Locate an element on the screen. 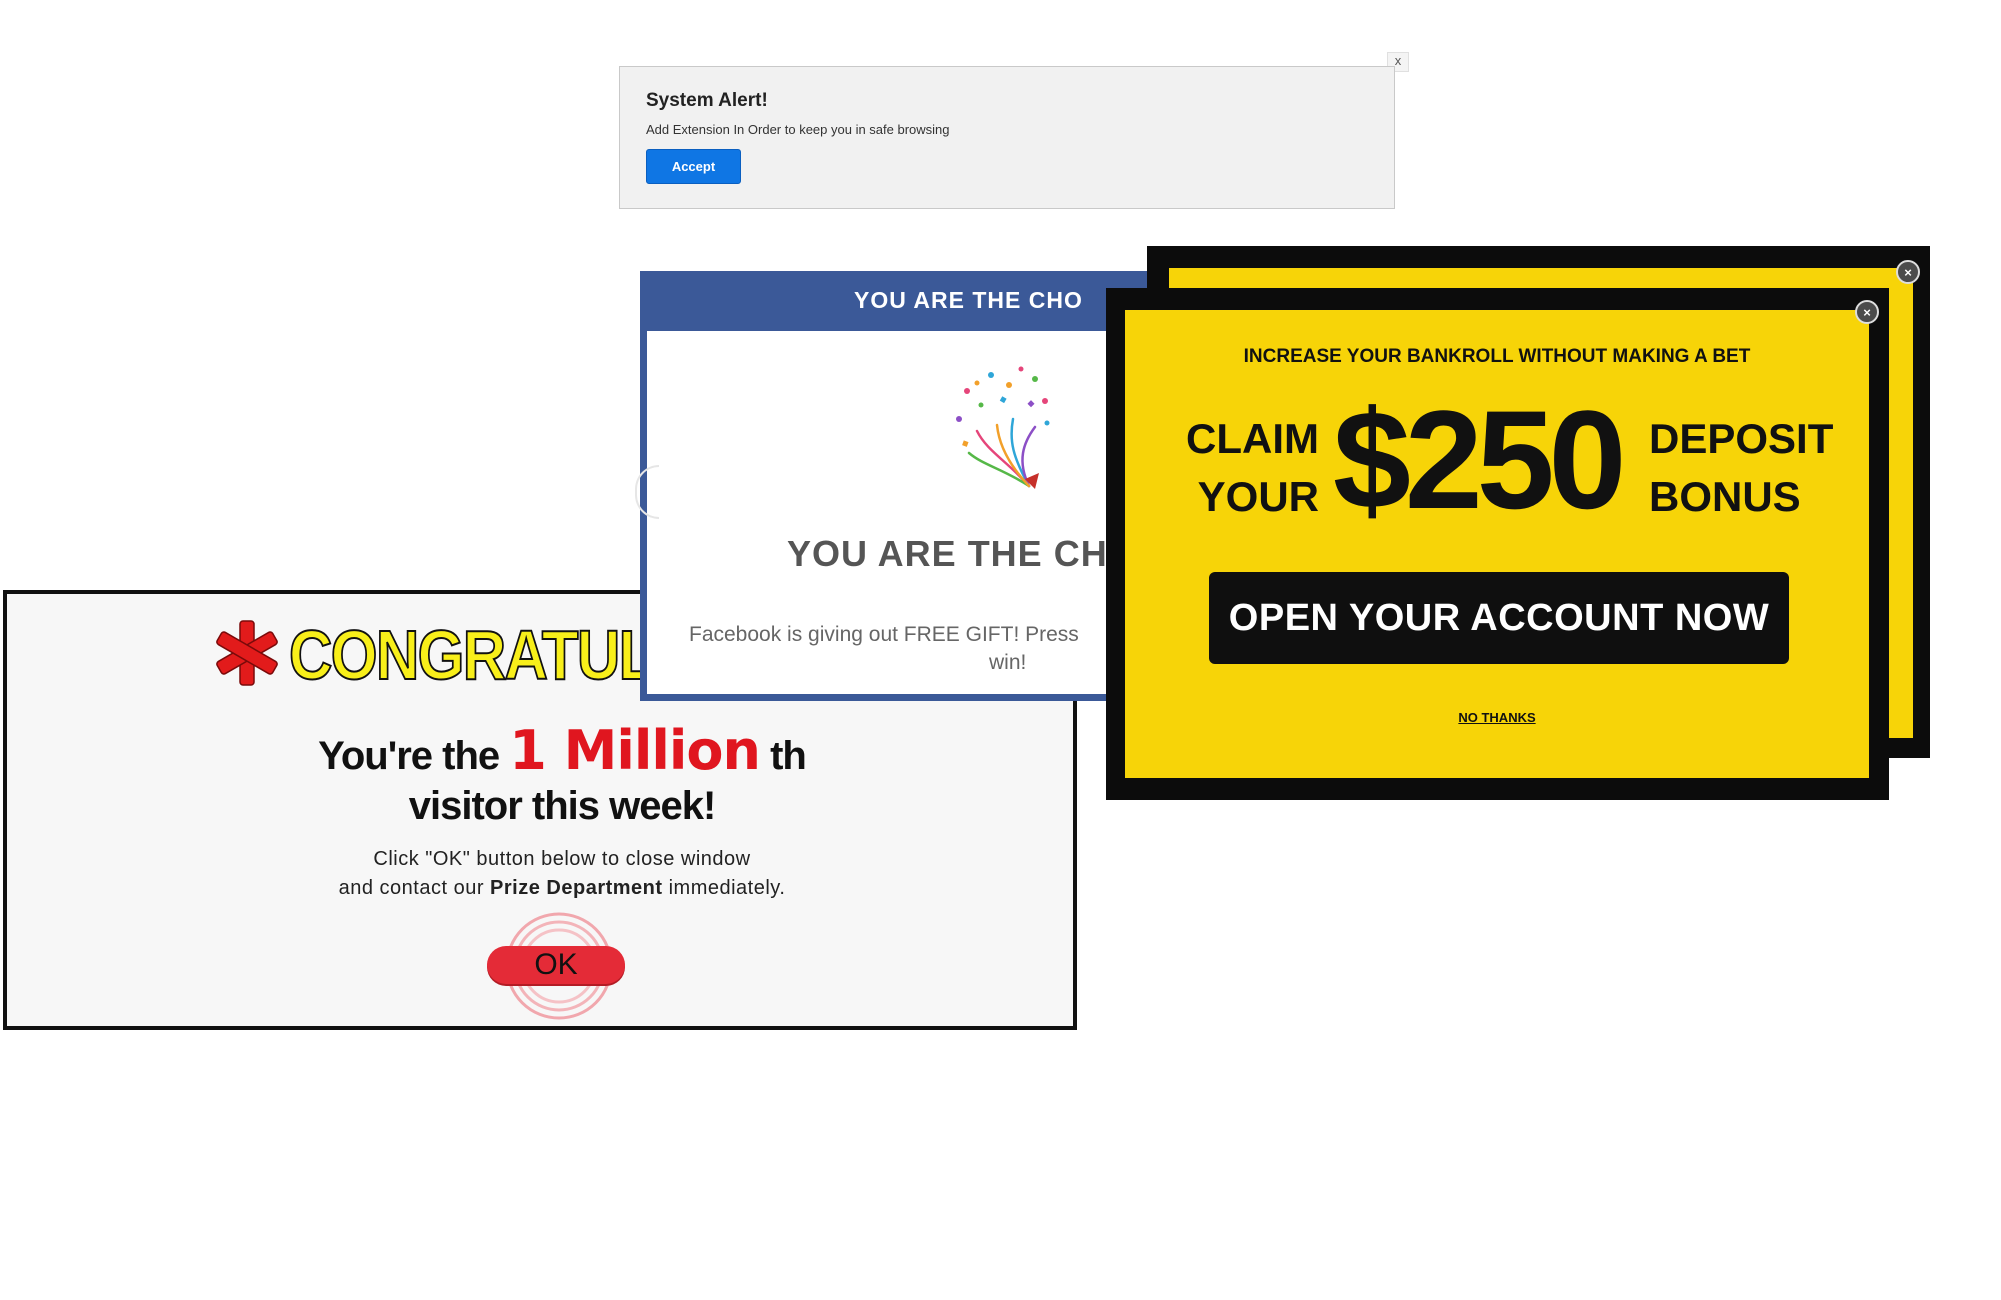 The image size is (2001, 1300). million-visitor-line: You're the 1 Million th is located at coordinates (562, 750).